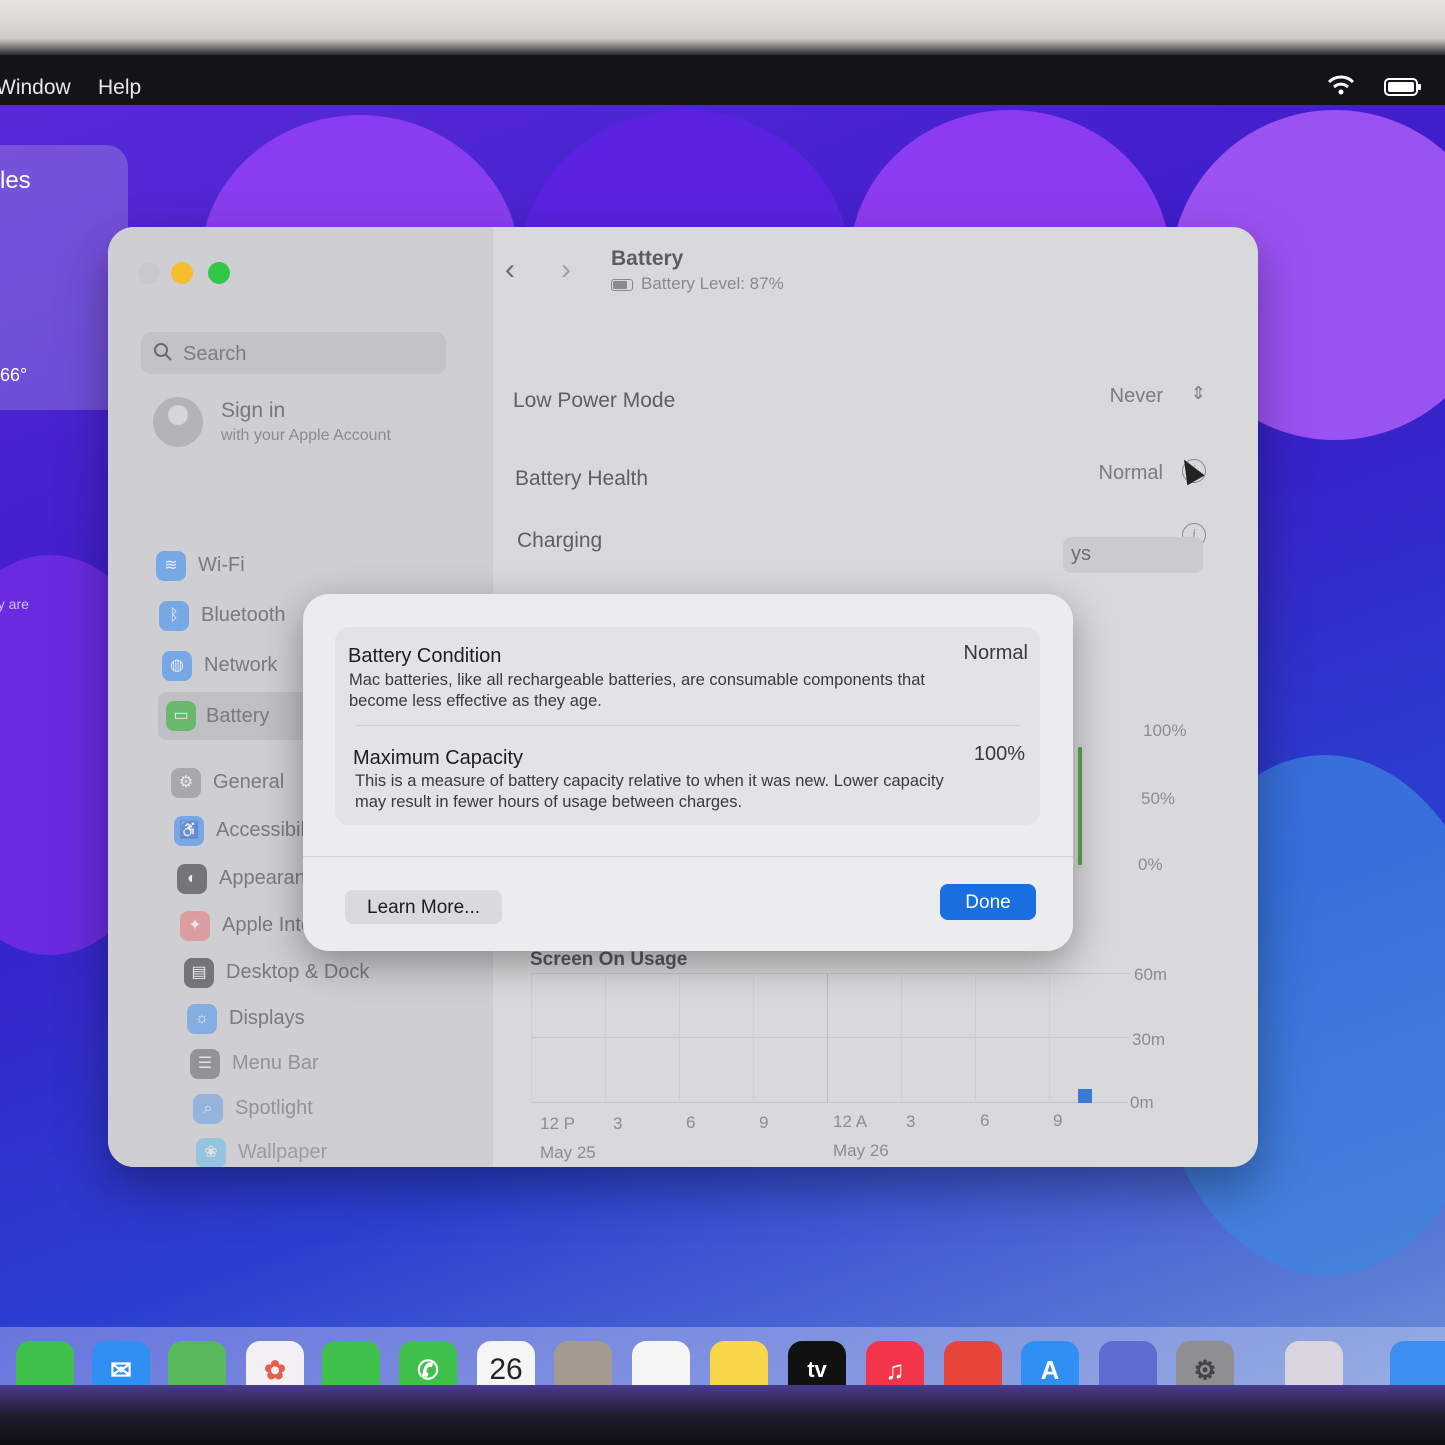 The height and width of the screenshot is (1445, 1445). Describe the element at coordinates (219, 273) in the screenshot. I see `zoom-button` at that location.